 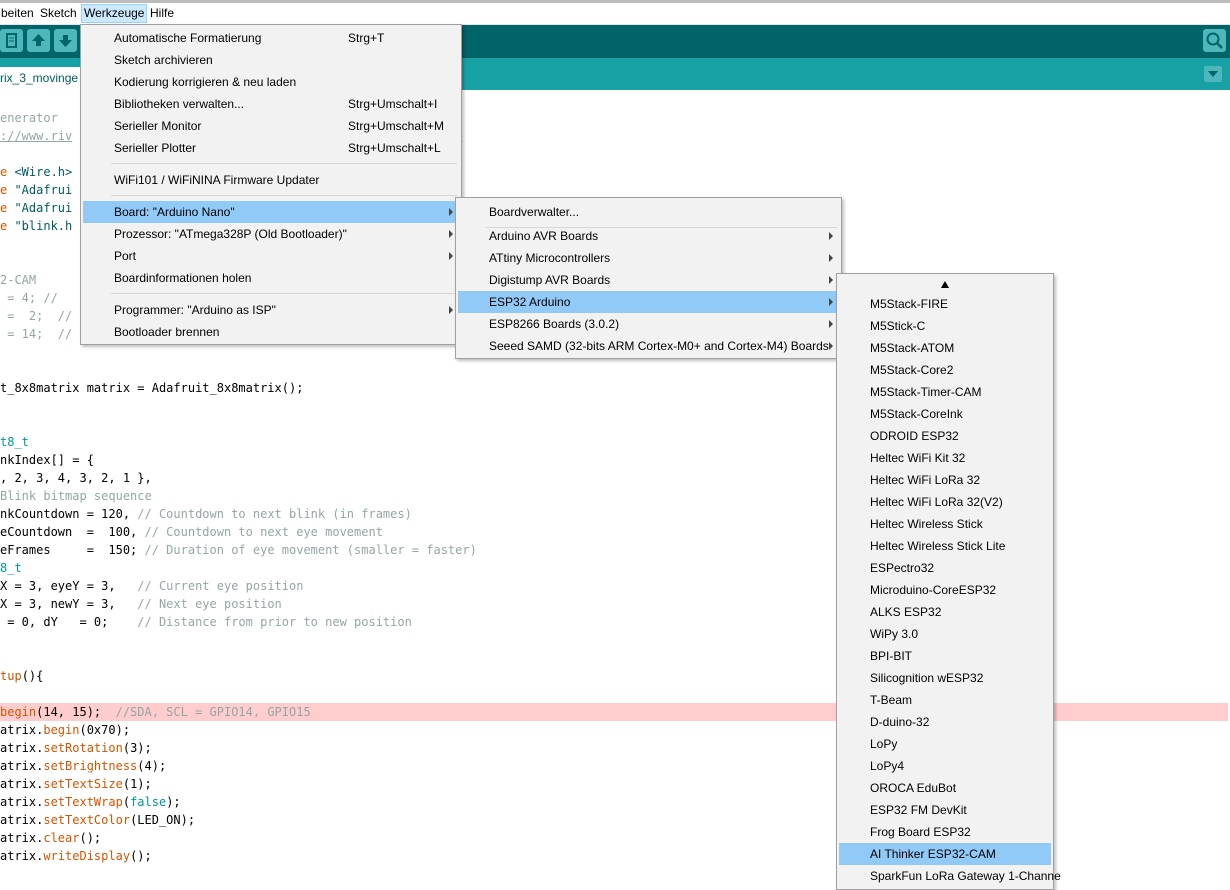 I want to click on esp32-board-item: M5Stack-CoreInk, so click(x=945, y=414).